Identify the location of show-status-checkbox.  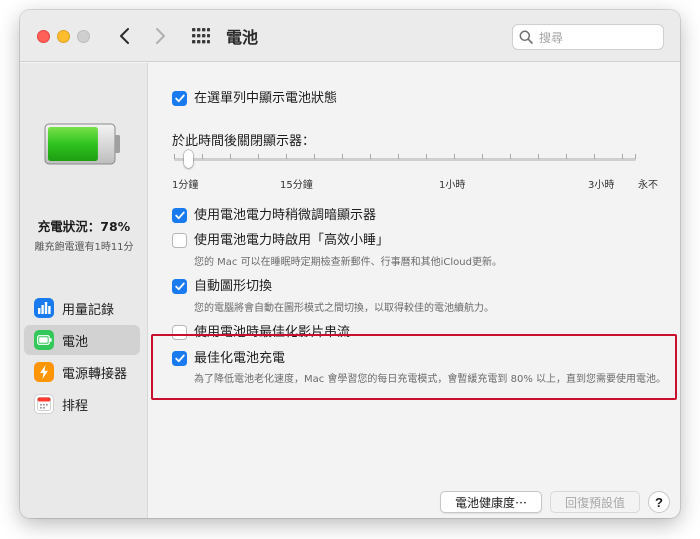
(179, 98).